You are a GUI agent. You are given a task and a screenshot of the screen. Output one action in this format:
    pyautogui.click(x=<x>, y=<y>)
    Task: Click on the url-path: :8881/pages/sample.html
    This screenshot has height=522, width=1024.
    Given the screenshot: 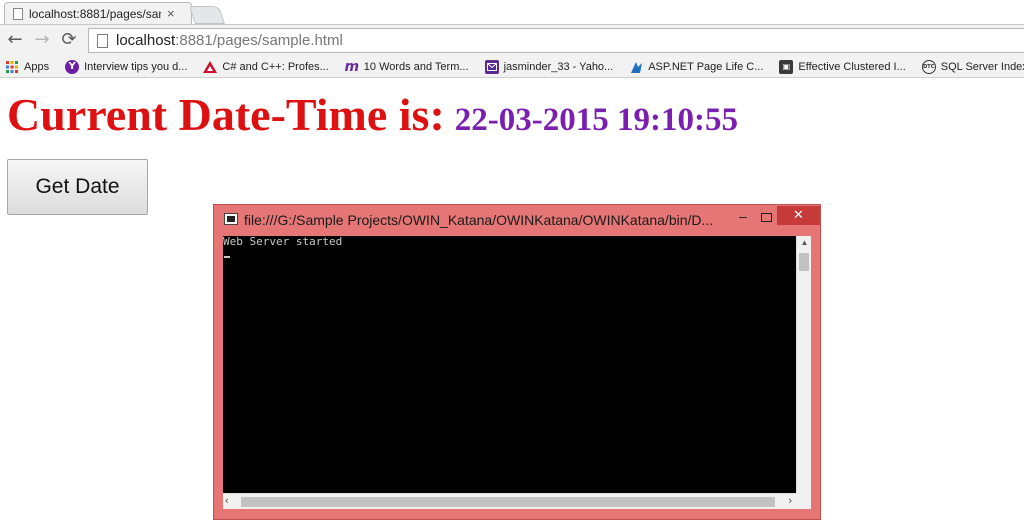 What is the action you would take?
    pyautogui.click(x=259, y=40)
    